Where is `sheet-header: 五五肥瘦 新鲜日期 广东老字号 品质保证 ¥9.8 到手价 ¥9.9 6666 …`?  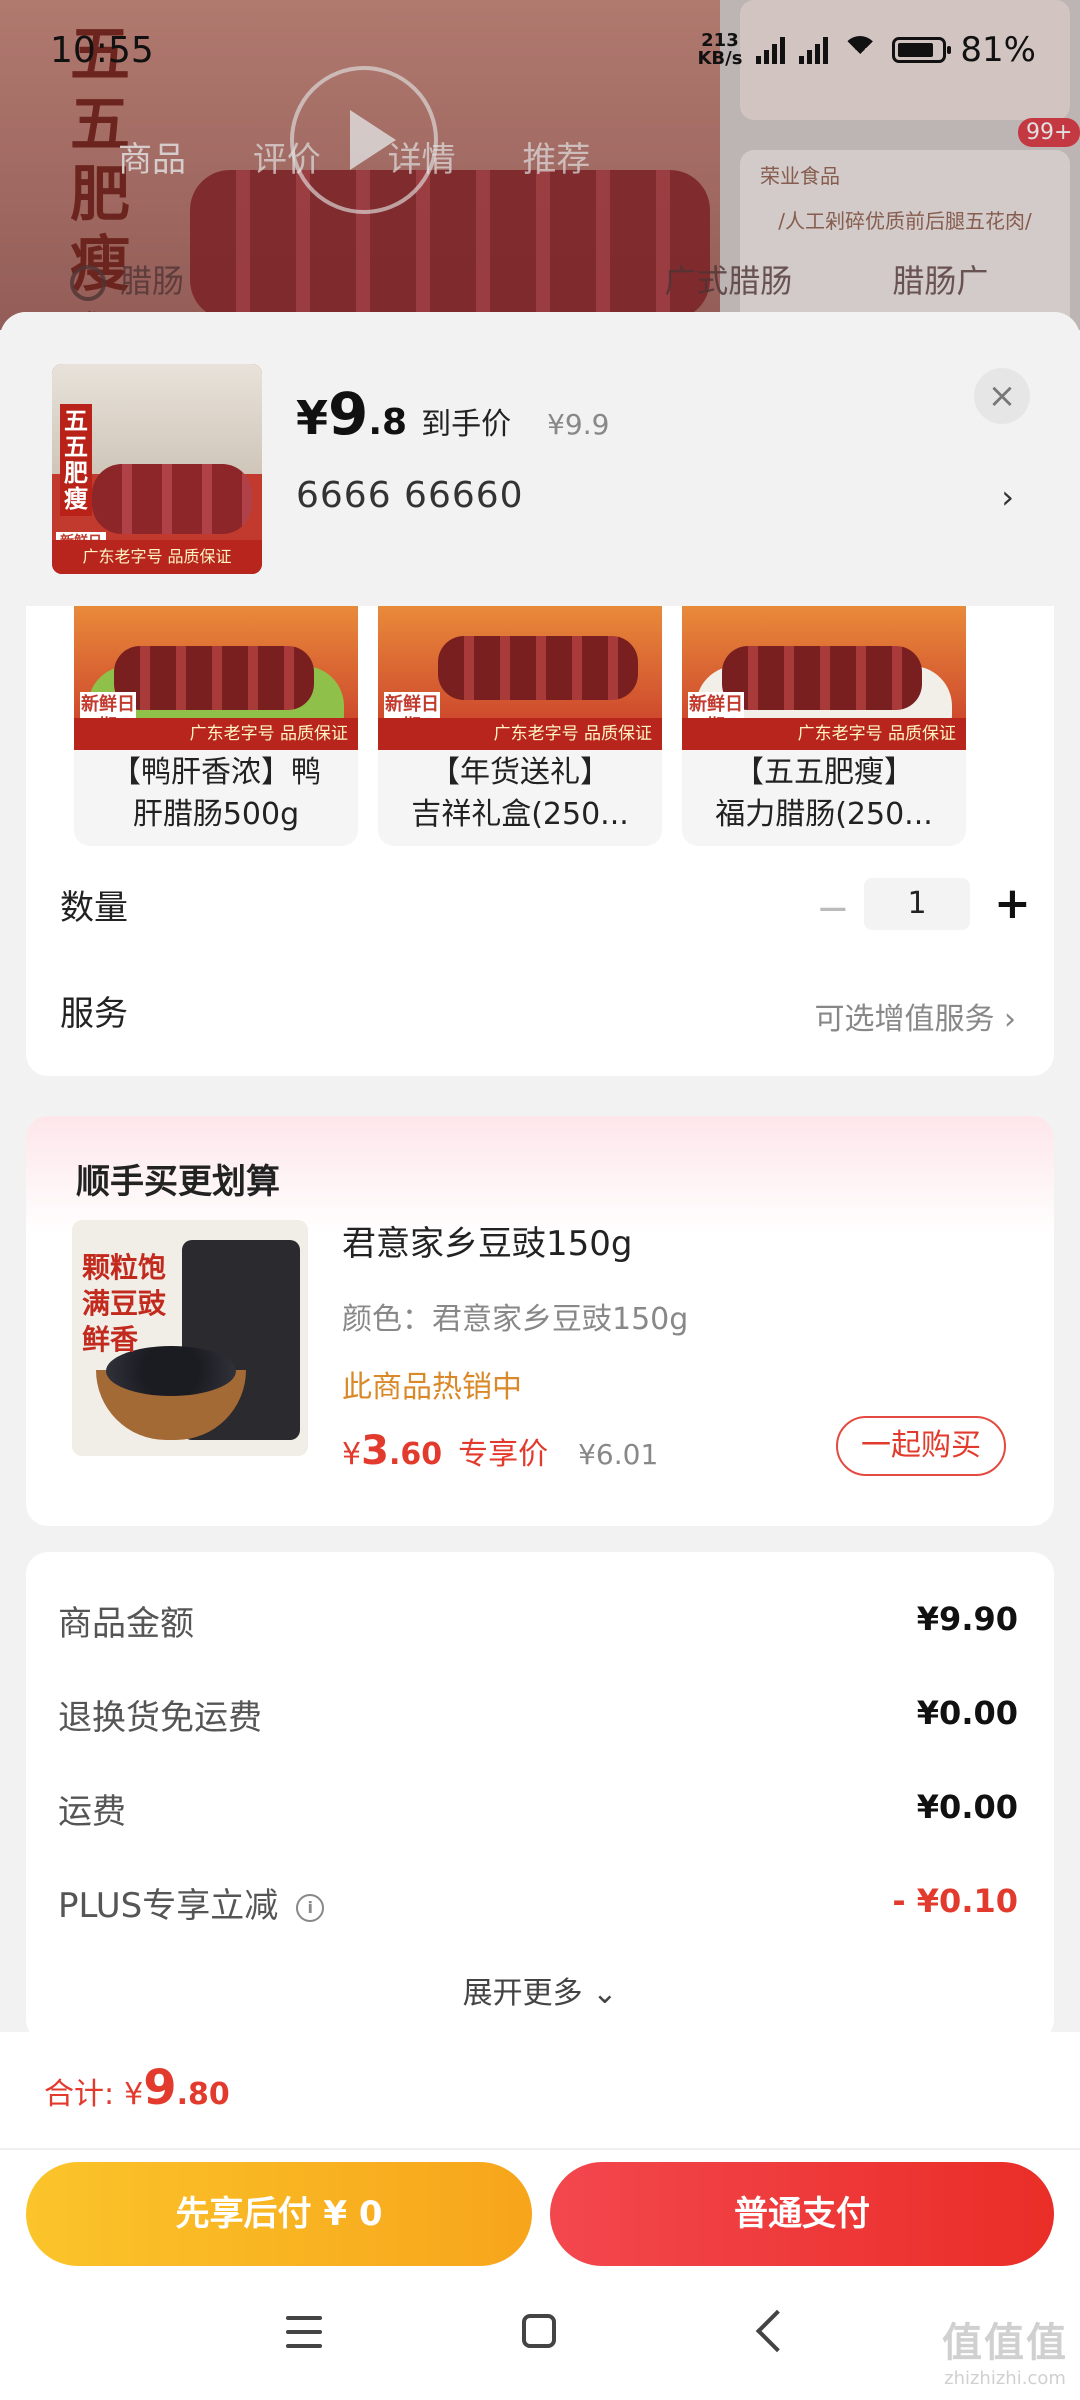 sheet-header: 五五肥瘦 新鲜日期 广东老字号 品质保证 ¥9.8 到手价 ¥9.9 6666 … is located at coordinates (540, 460).